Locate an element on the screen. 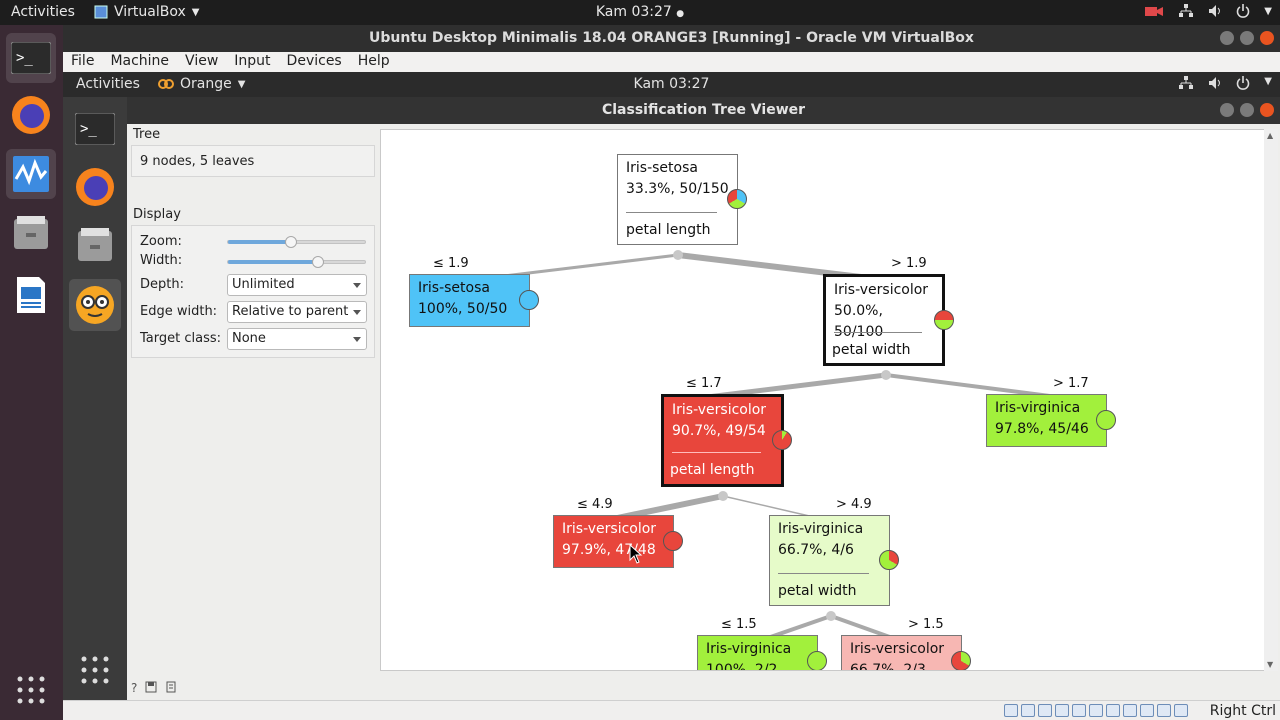 The height and width of the screenshot is (720, 1280). menu-file: File is located at coordinates (82, 62).